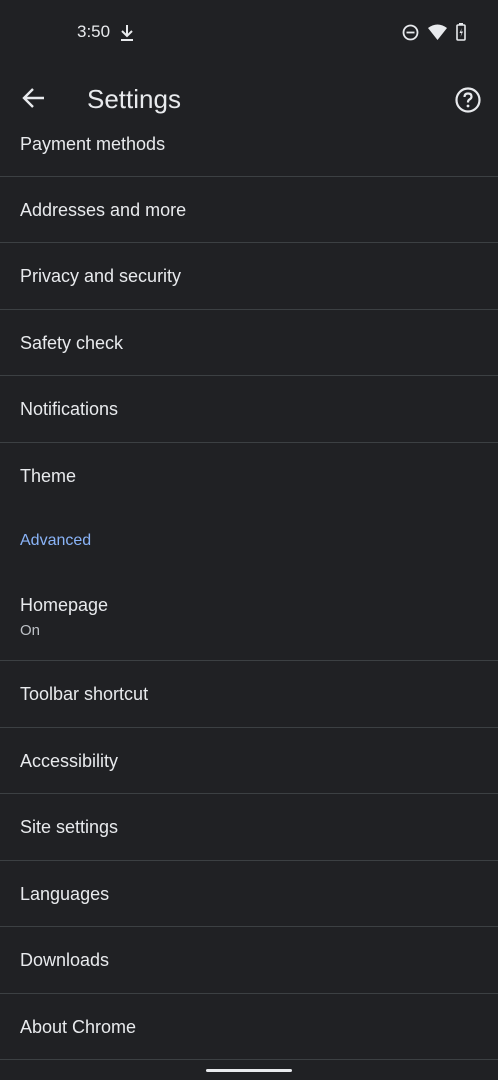 This screenshot has height=1080, width=498. What do you see at coordinates (64, 605) in the screenshot?
I see `setting-label: Homepage` at bounding box center [64, 605].